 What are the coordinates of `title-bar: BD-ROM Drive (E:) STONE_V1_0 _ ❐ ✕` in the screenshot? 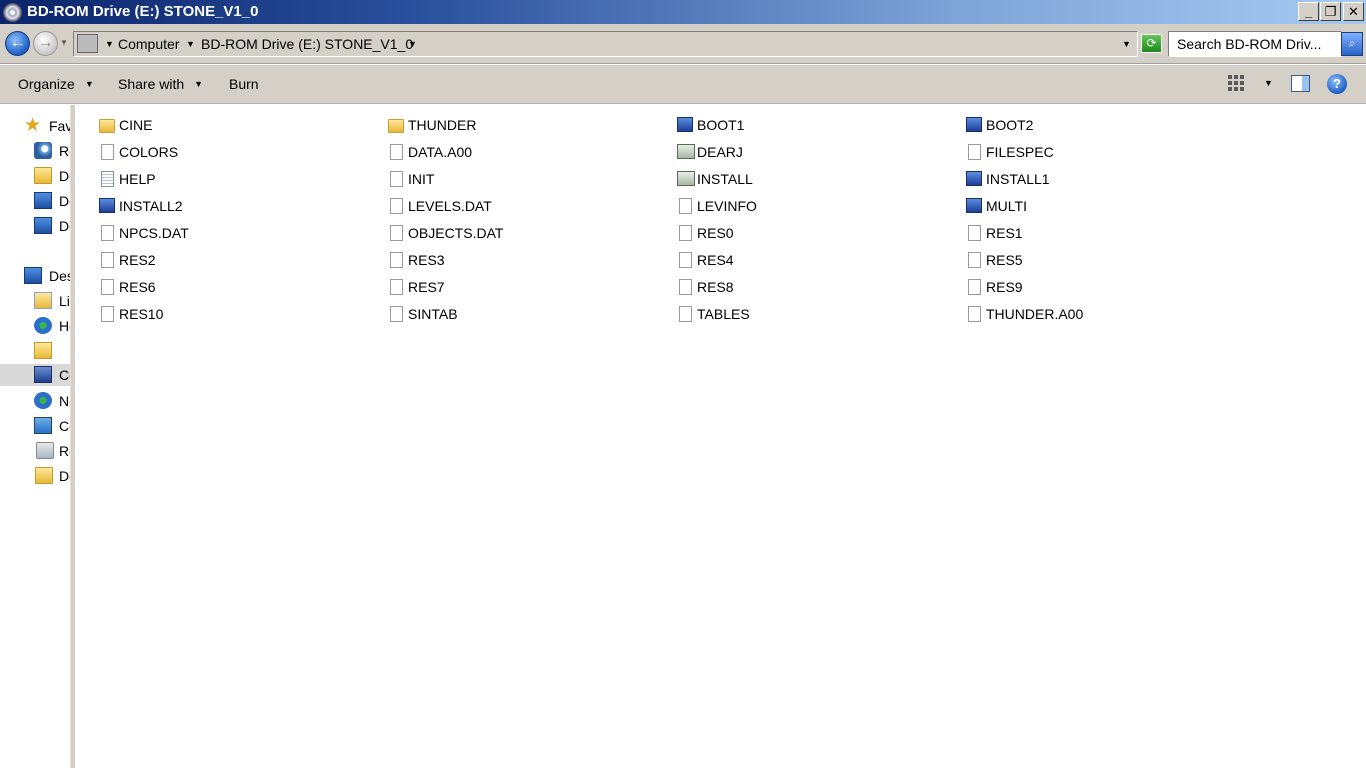 It's located at (683, 12).